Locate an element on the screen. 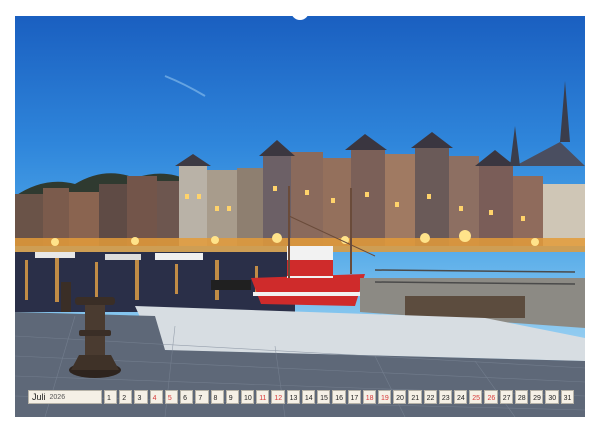 The height and width of the screenshot is (432, 600). year-label: 2026 is located at coordinates (57, 397).